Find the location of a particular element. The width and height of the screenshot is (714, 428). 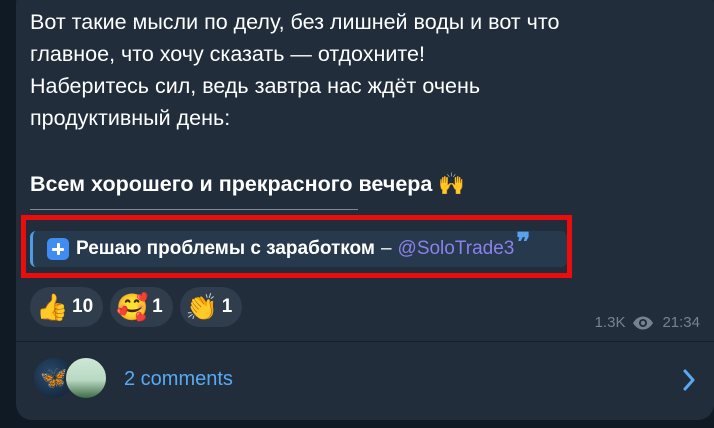

eye-icon is located at coordinates (643, 322).